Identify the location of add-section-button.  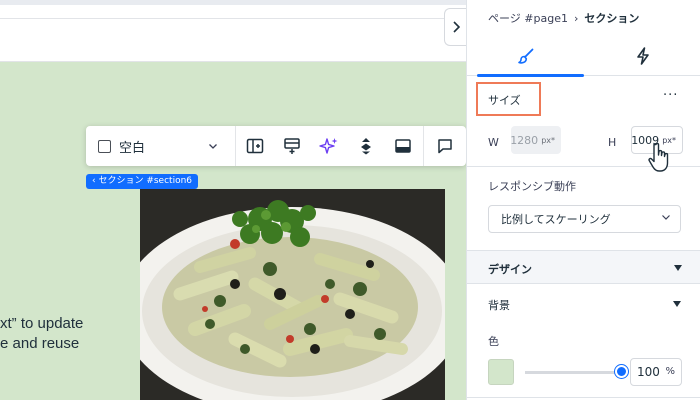
(291, 146).